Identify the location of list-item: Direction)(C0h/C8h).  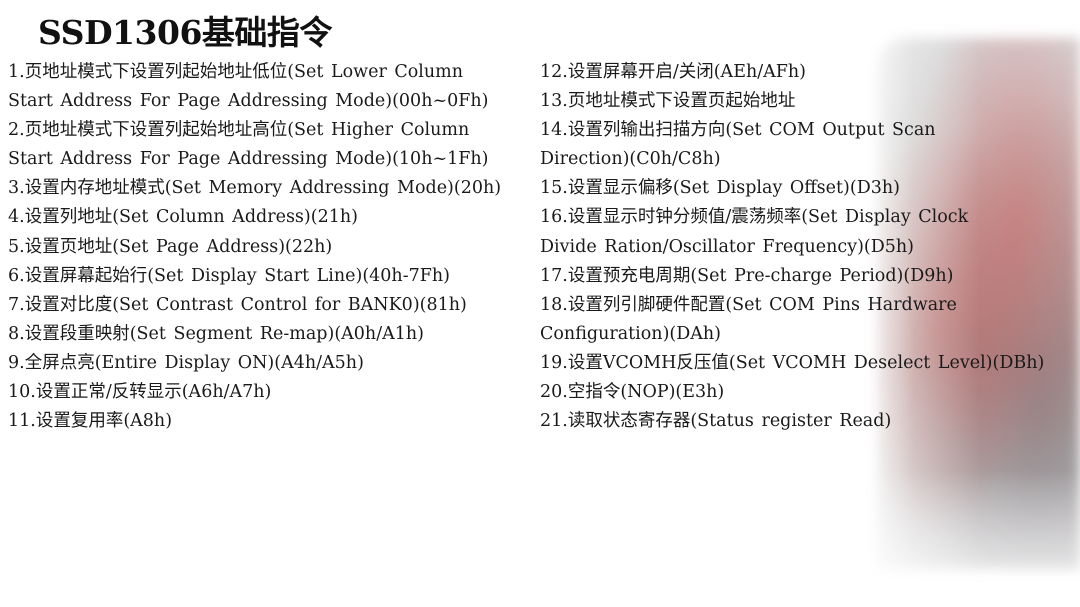
(630, 159).